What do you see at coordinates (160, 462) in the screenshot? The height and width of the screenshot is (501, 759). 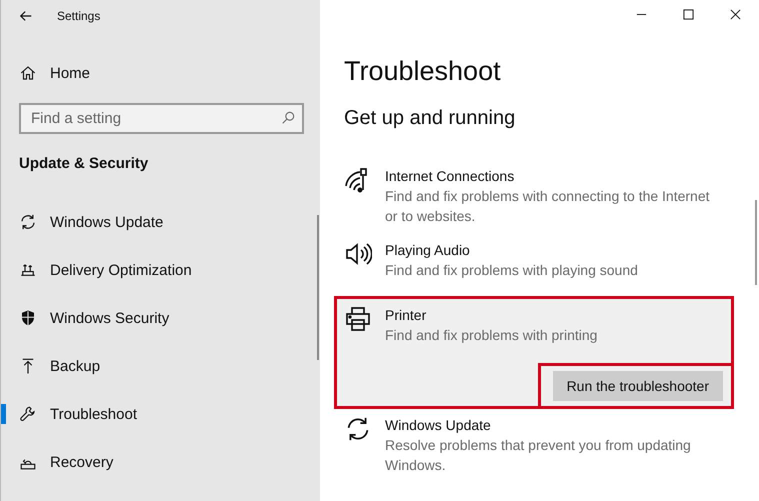 I see `nav-item: Recovery` at bounding box center [160, 462].